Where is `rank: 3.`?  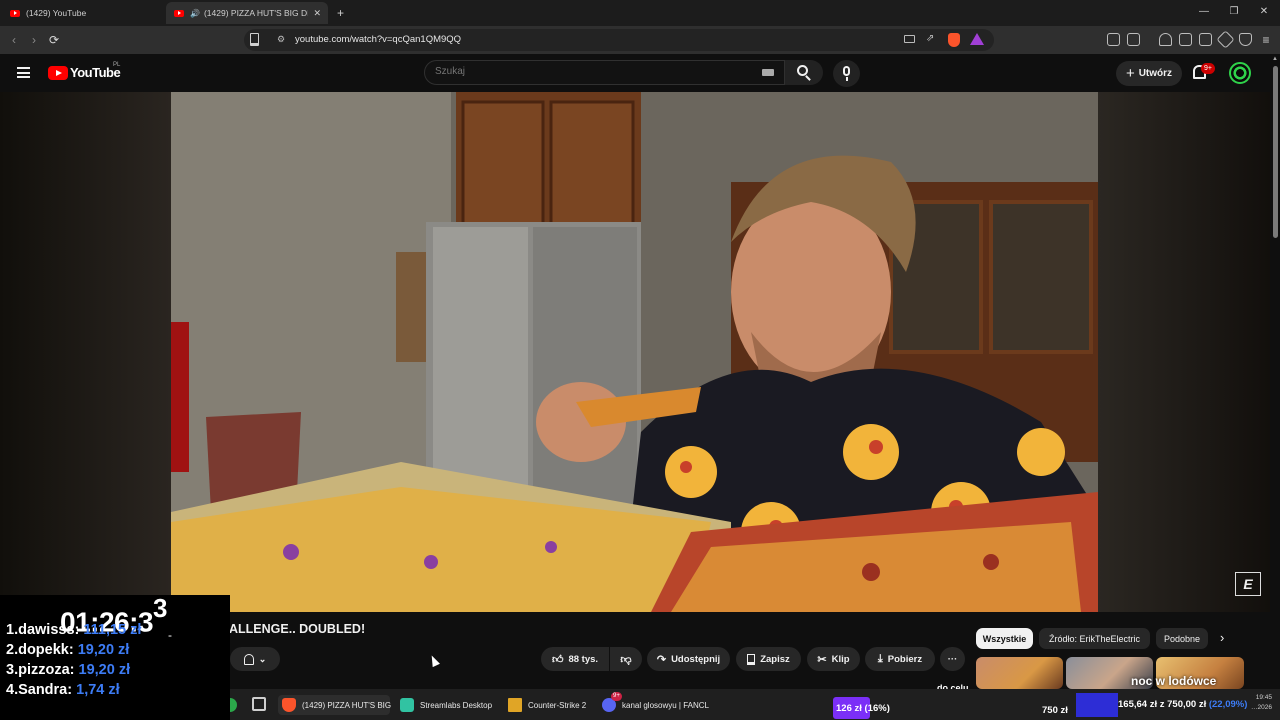
rank: 3. is located at coordinates (12, 670).